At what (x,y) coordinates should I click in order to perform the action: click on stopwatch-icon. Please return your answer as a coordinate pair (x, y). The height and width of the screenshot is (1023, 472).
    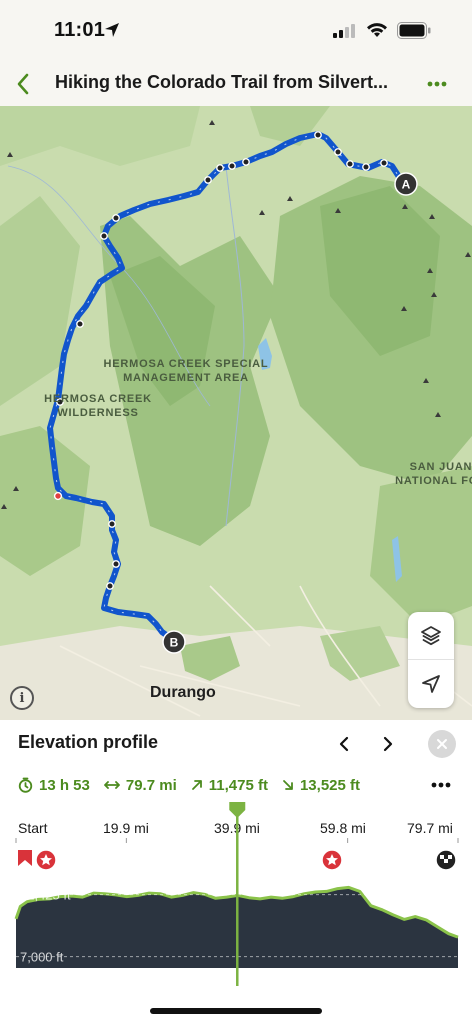
    Looking at the image, I should click on (25, 785).